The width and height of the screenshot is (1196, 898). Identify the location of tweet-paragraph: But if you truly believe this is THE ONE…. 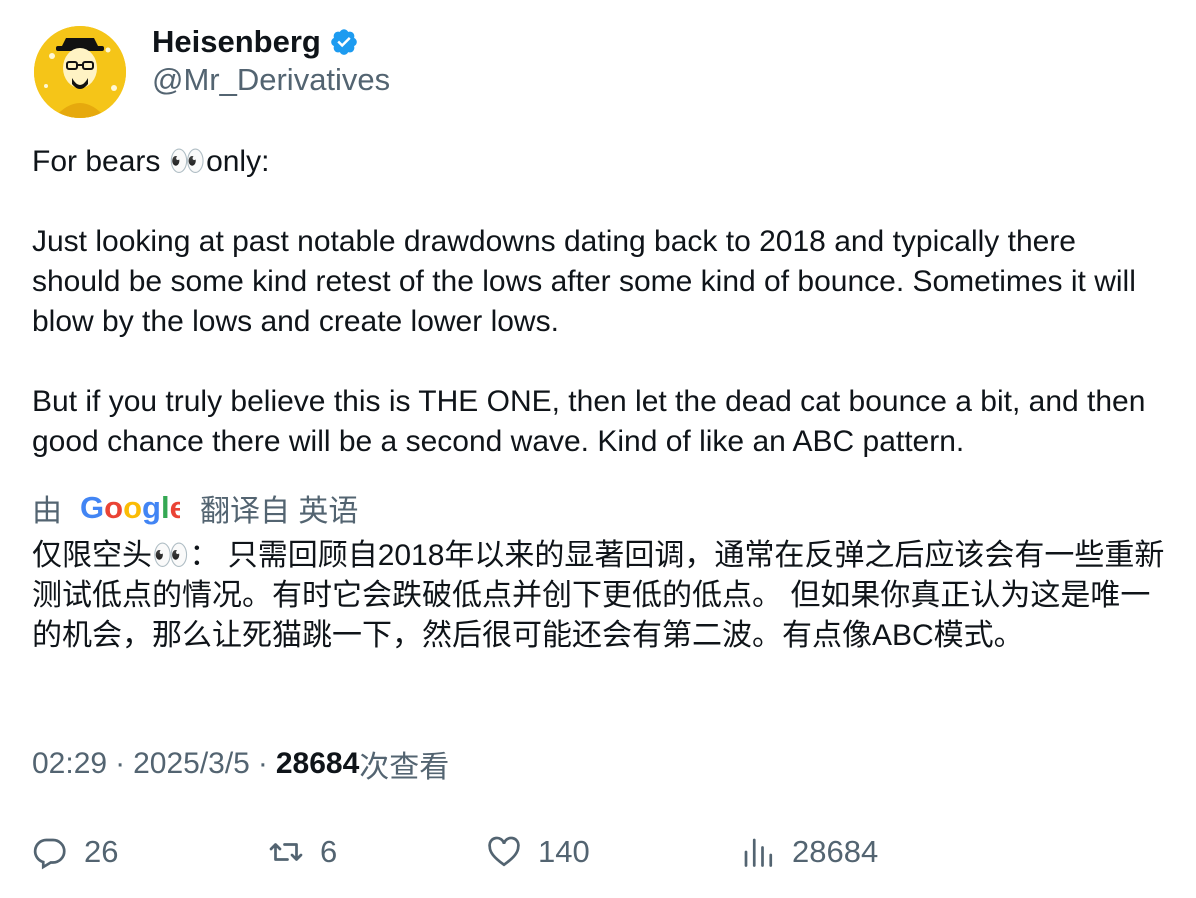
(589, 421).